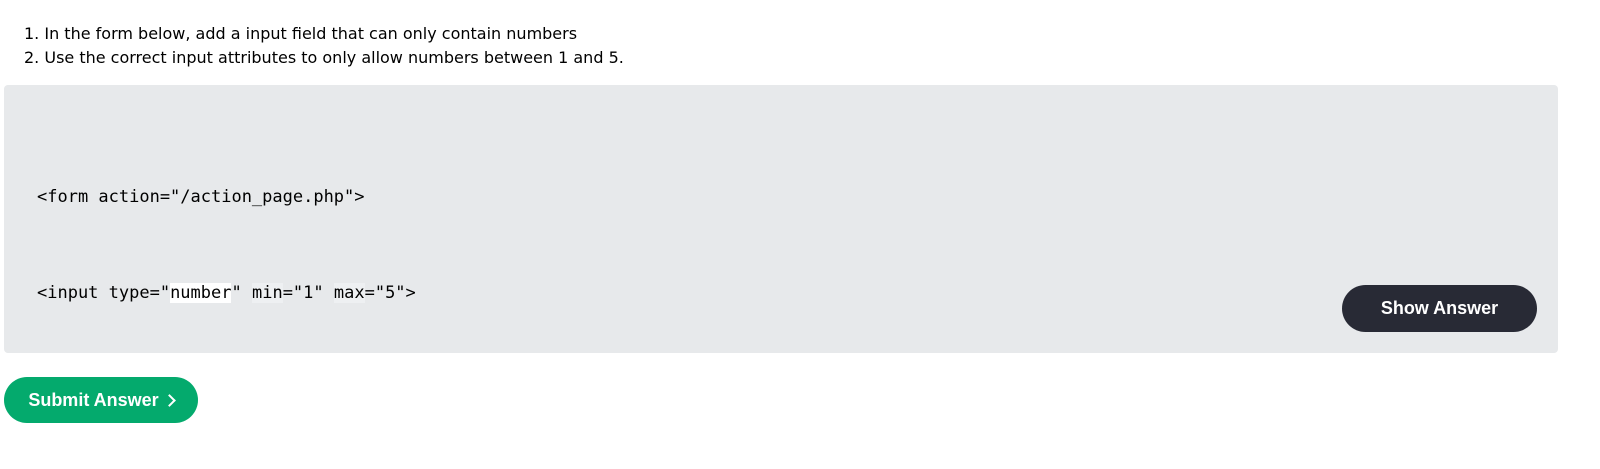 The height and width of the screenshot is (469, 1600). I want to click on code-line-form-open: <form action="/action_page.php">, so click(201, 197).